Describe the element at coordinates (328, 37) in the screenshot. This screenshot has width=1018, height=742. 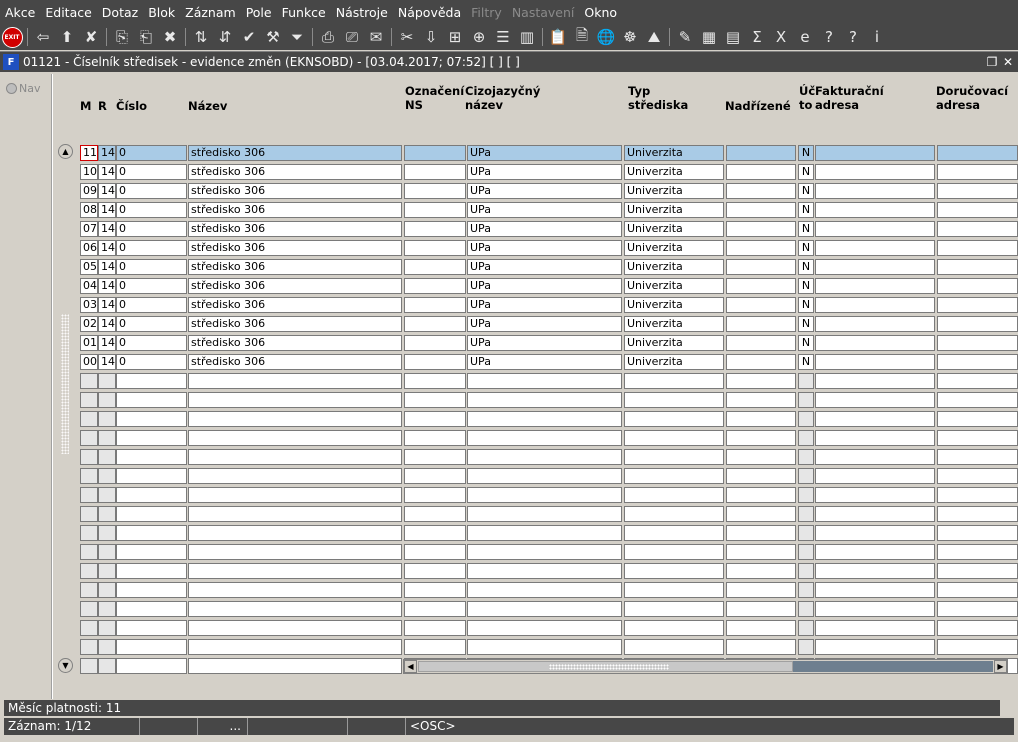
I see `print-icon: ⎙` at that location.